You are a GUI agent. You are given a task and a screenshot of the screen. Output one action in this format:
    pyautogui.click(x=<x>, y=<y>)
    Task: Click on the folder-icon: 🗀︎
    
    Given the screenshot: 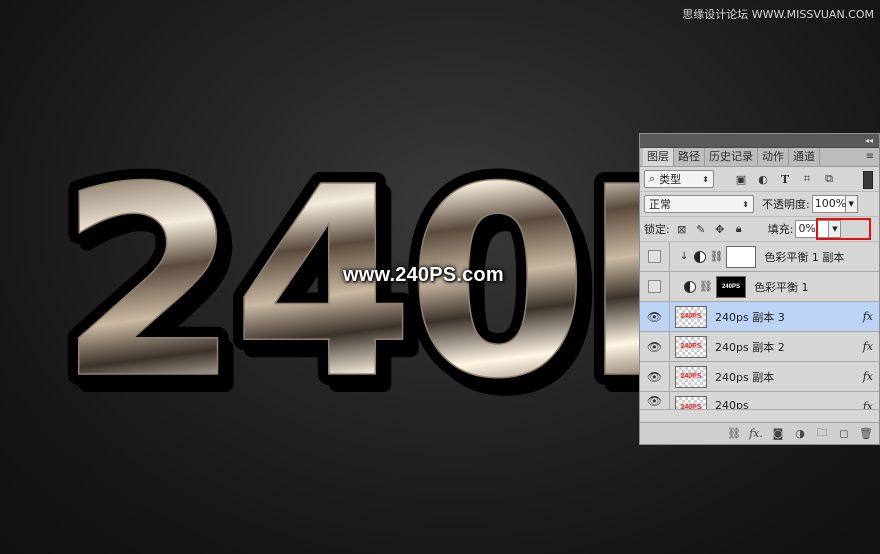 What is the action you would take?
    pyautogui.click(x=822, y=433)
    